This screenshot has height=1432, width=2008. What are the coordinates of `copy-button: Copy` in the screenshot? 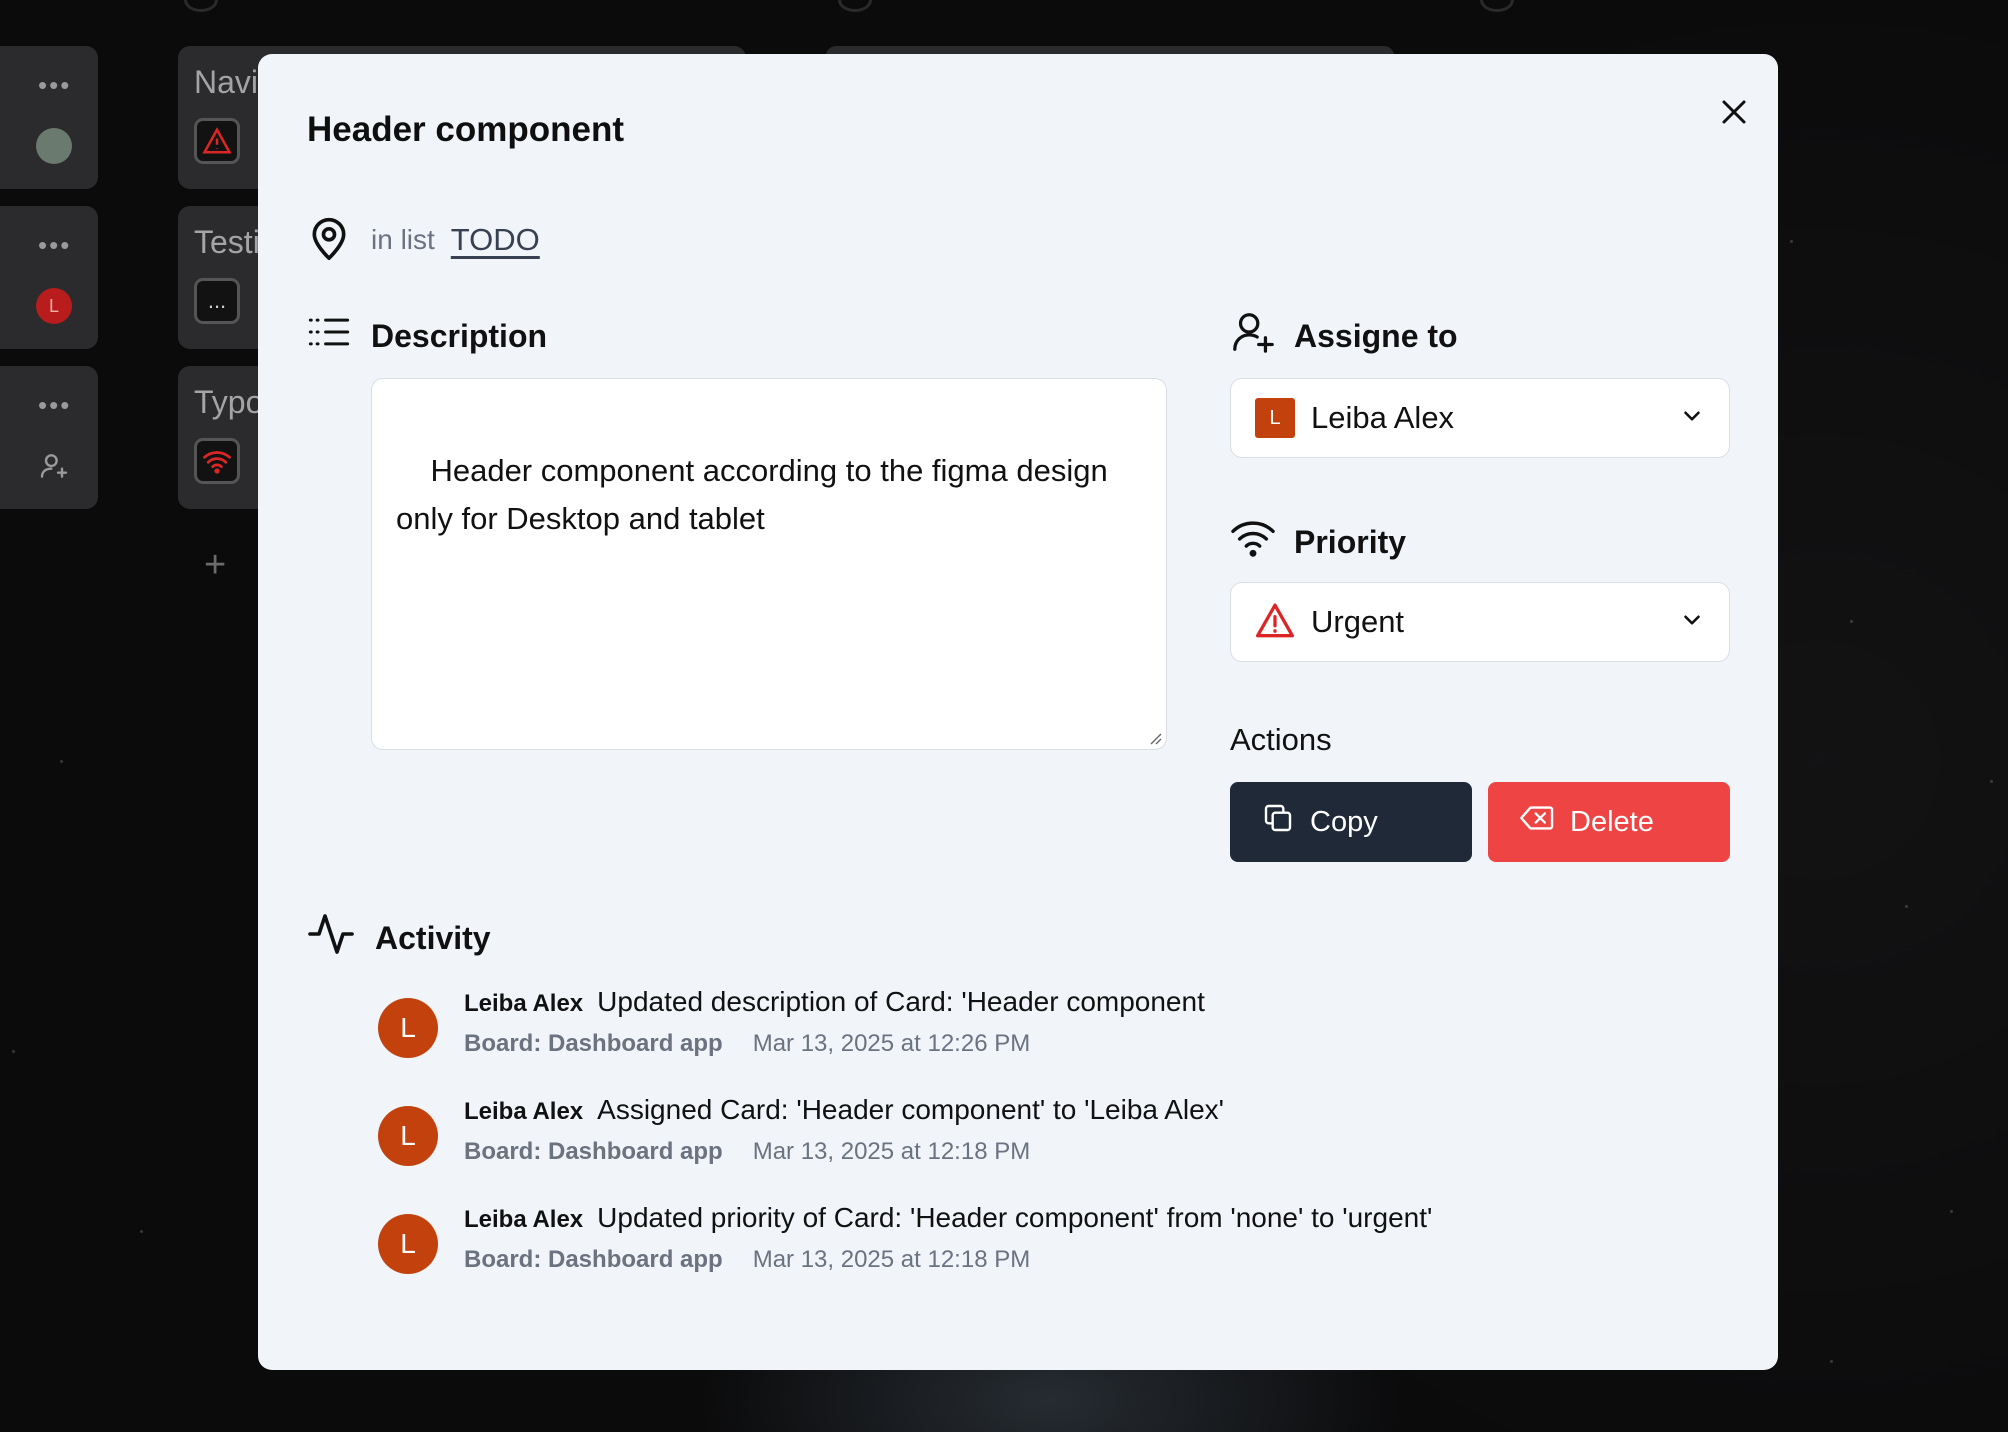 It's located at (1351, 822).